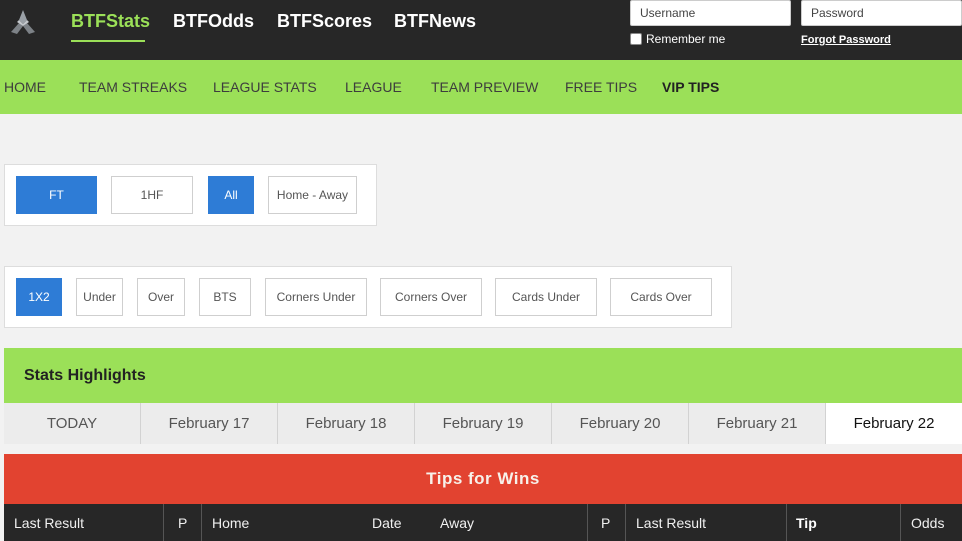 The image size is (962, 541). I want to click on col-p-home: P, so click(182, 522).